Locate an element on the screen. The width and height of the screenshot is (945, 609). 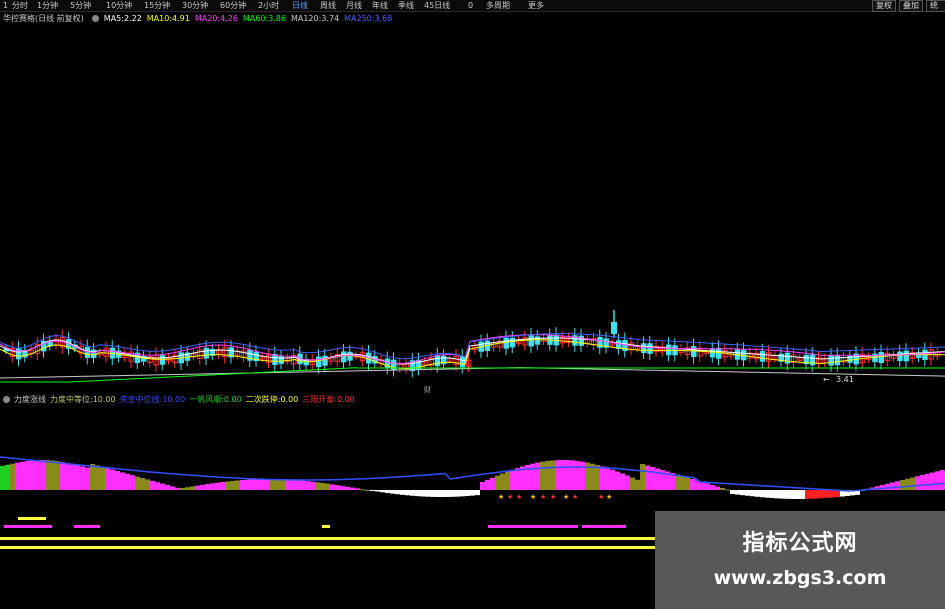
tab-timeframe-1: 1 is located at coordinates (5, 5).